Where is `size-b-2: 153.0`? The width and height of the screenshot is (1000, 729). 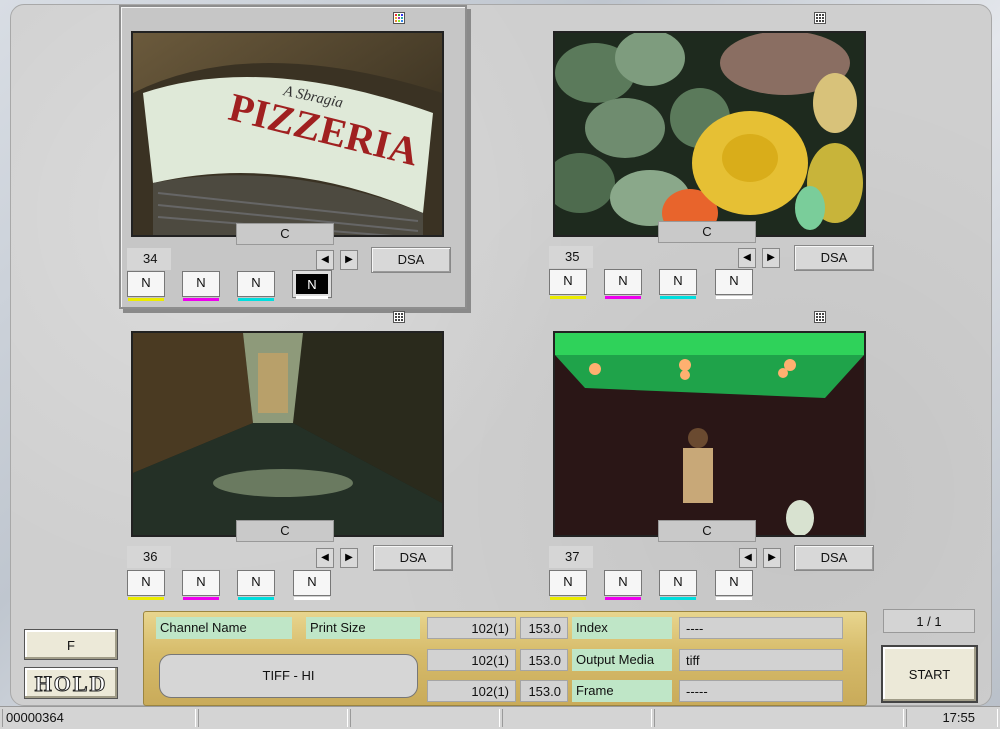
size-b-2: 153.0 is located at coordinates (544, 660).